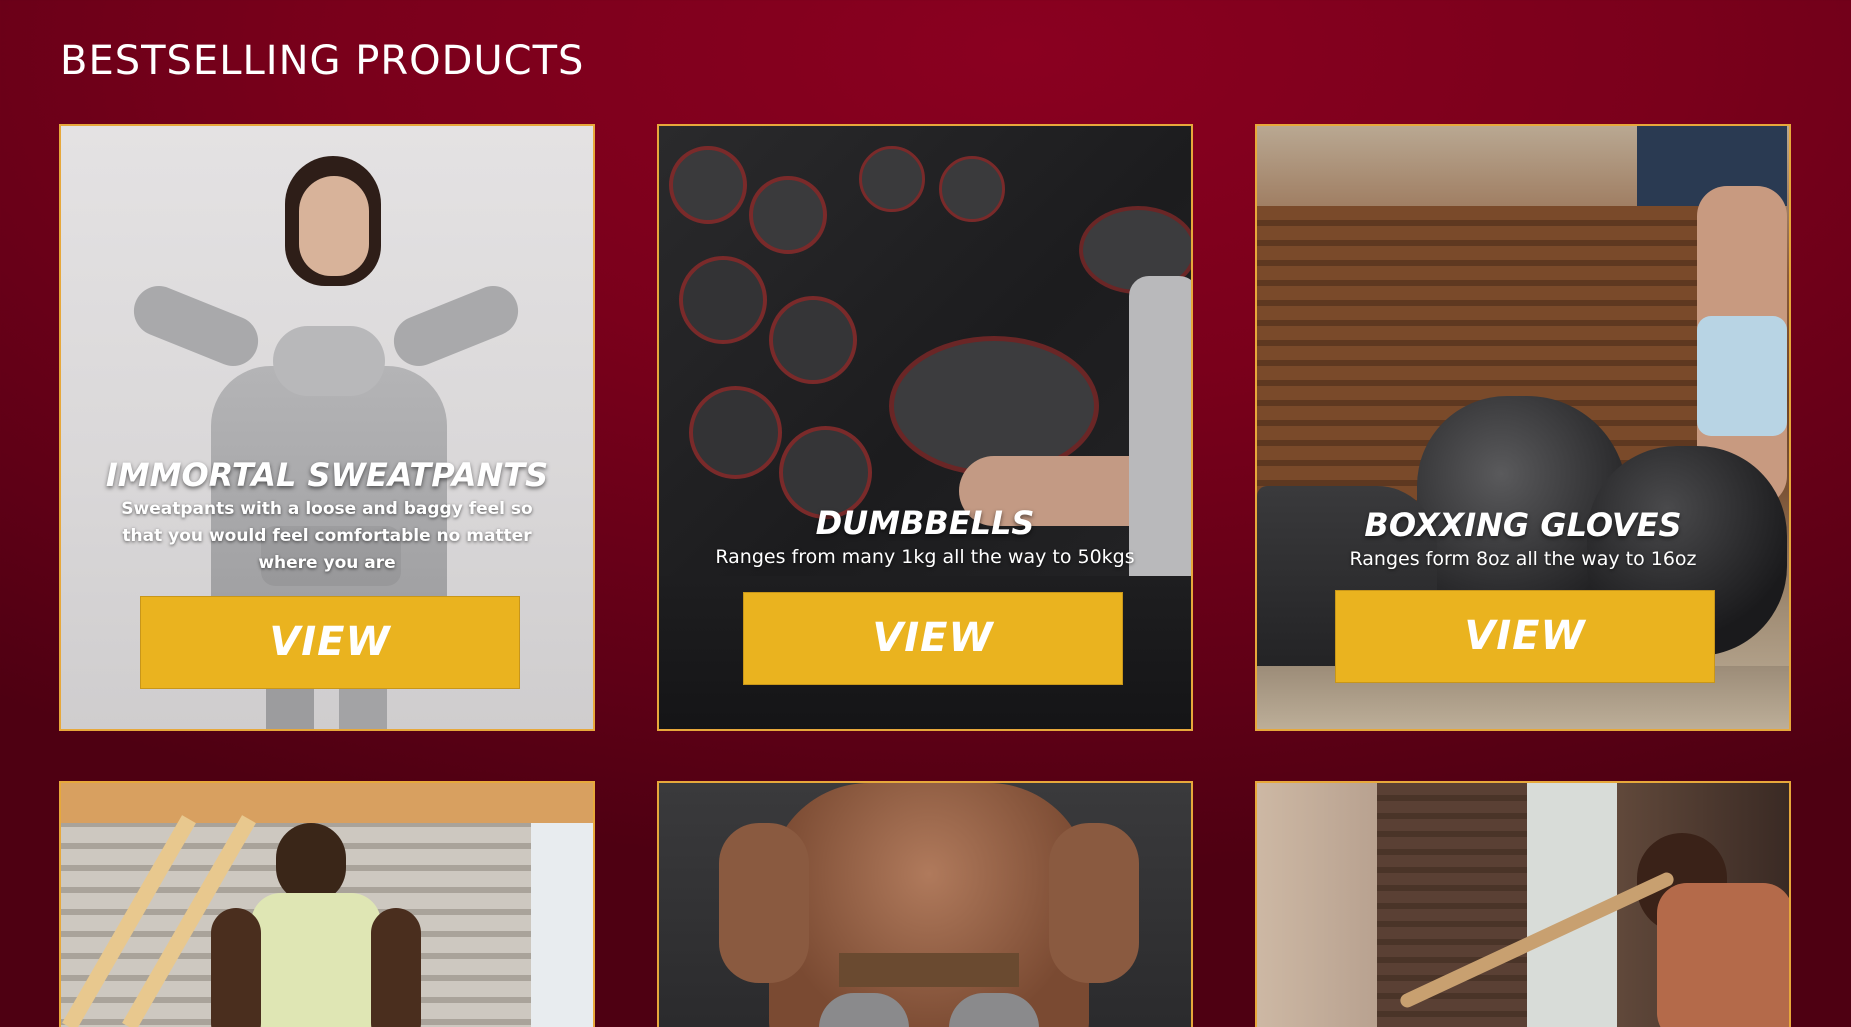 Image resolution: width=1851 pixels, height=1027 pixels. What do you see at coordinates (1523, 525) in the screenshot?
I see `product-title: BOXXING GLOVES` at bounding box center [1523, 525].